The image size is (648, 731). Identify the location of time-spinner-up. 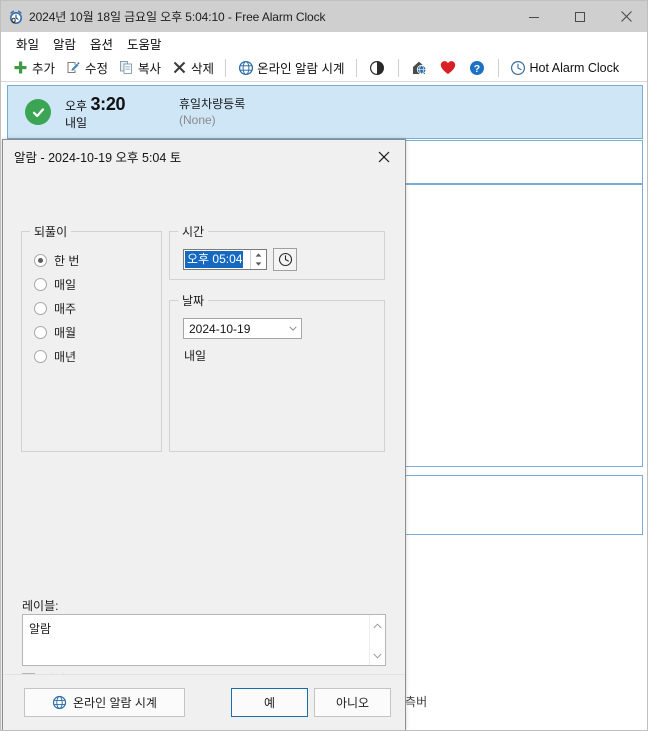
(258, 255).